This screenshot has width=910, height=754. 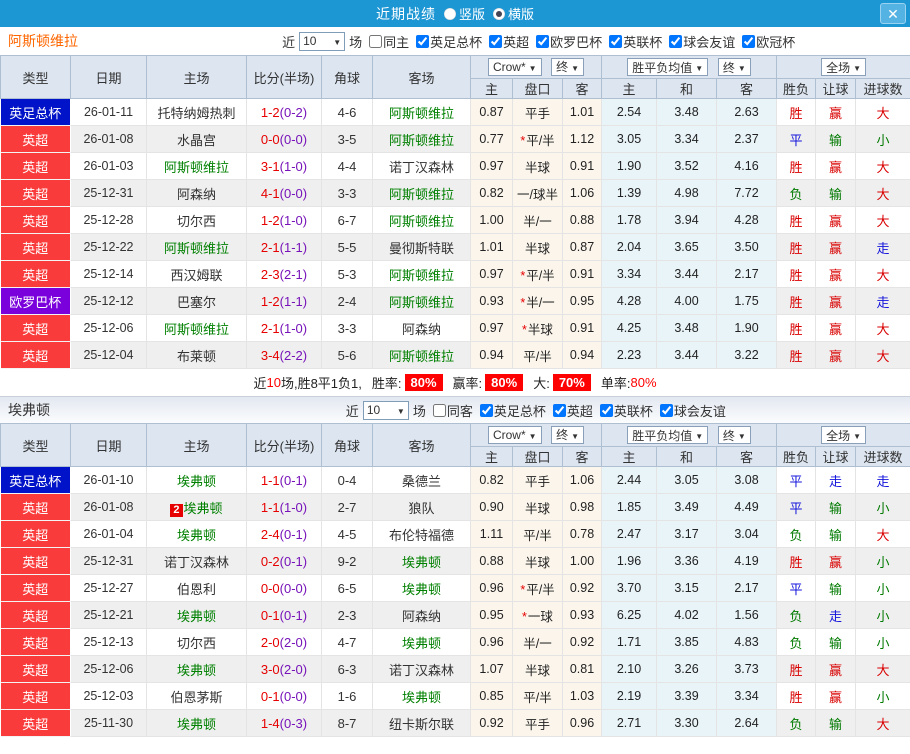 What do you see at coordinates (491, 669) in the screenshot?
I see `cell-home-odds: 1.07` at bounding box center [491, 669].